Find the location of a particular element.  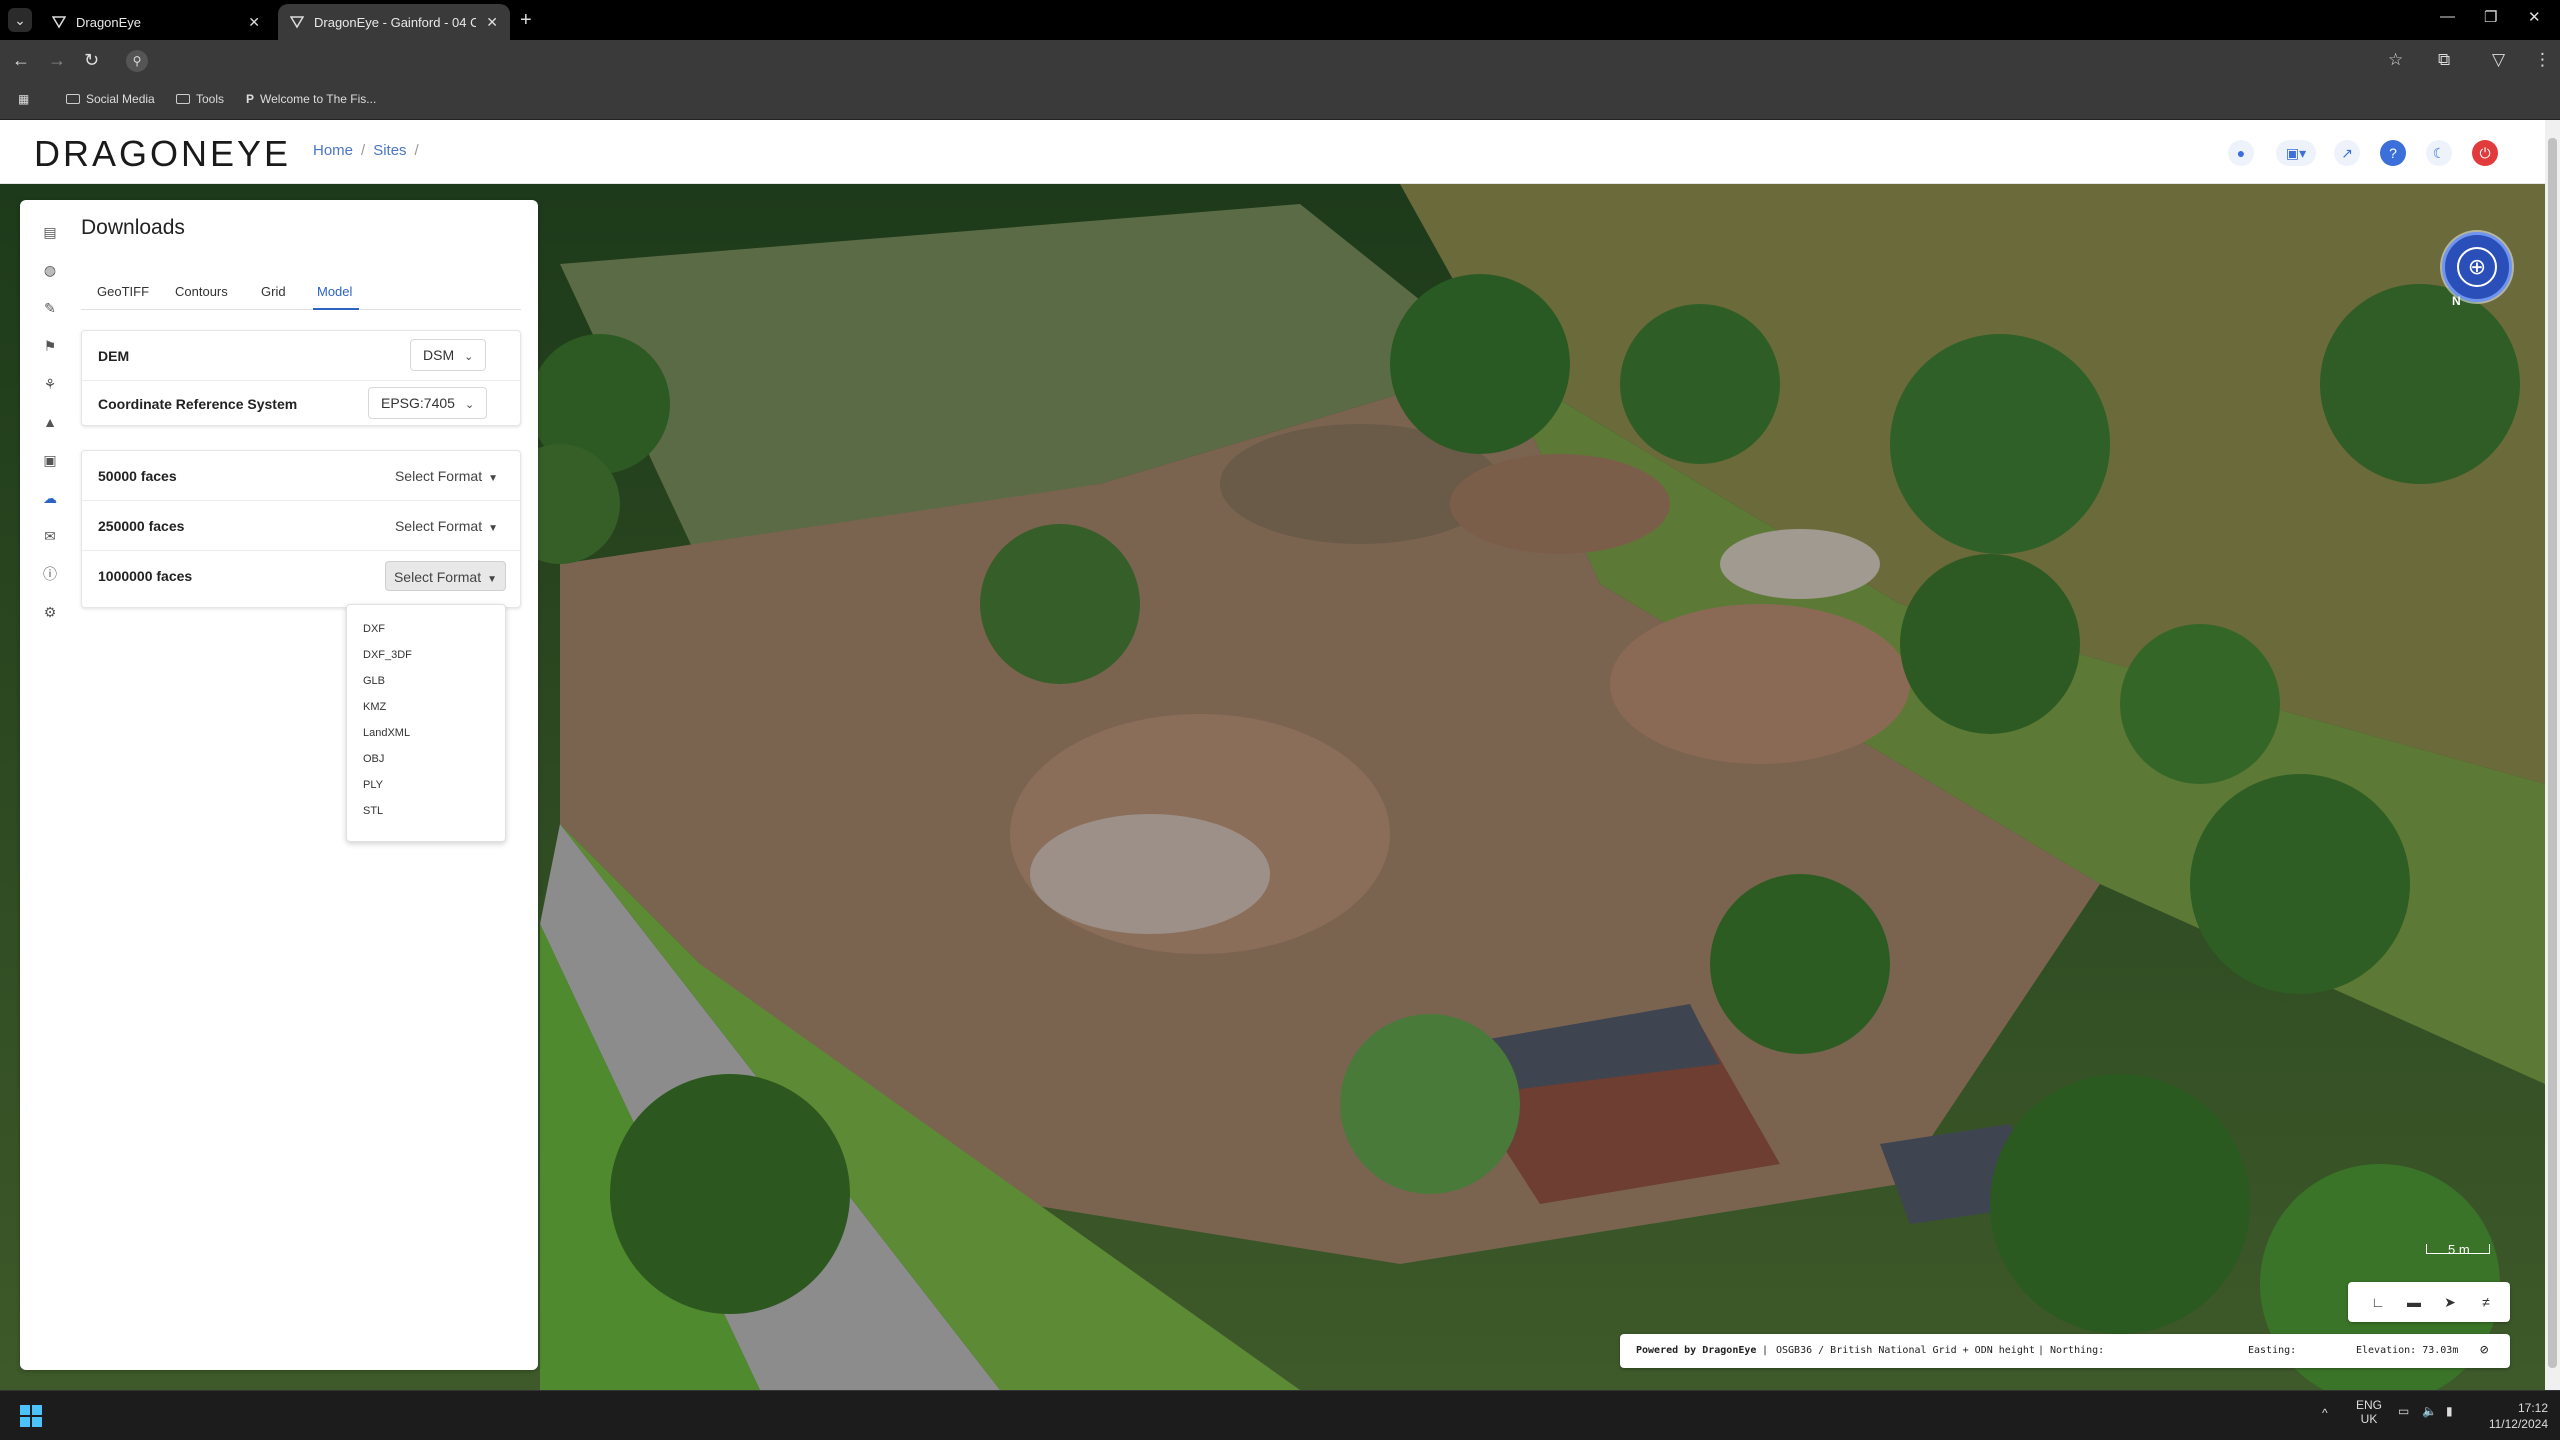

image-icon: ▣ is located at coordinates (50, 460).